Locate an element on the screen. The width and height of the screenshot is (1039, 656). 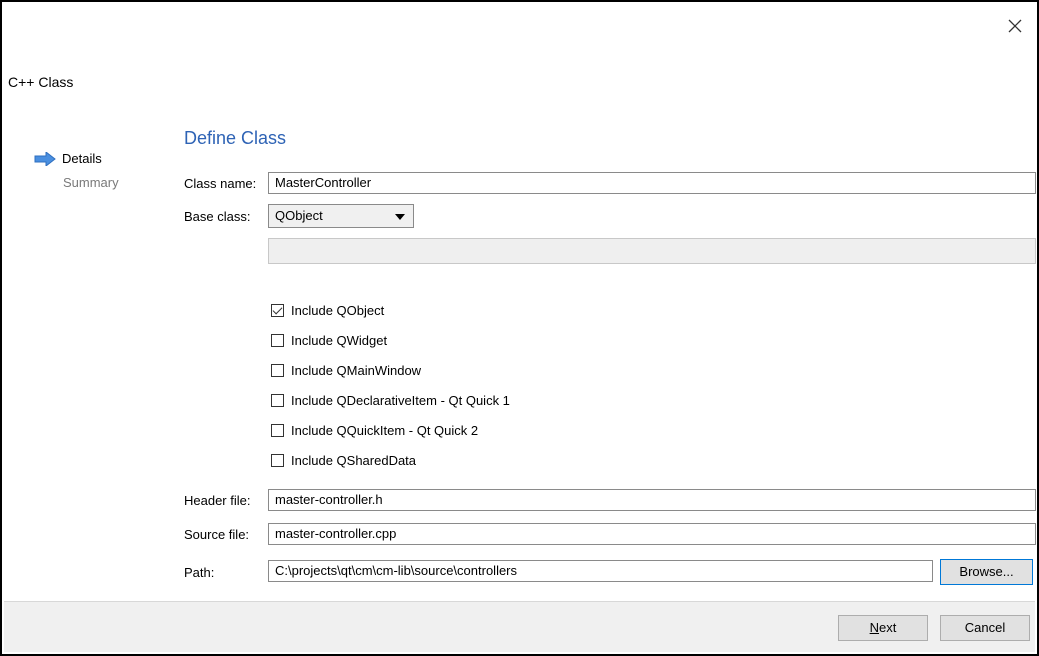
include-qquickitem-checkbox: Include QQuickItem - Qt Quick 2 is located at coordinates (390, 430).